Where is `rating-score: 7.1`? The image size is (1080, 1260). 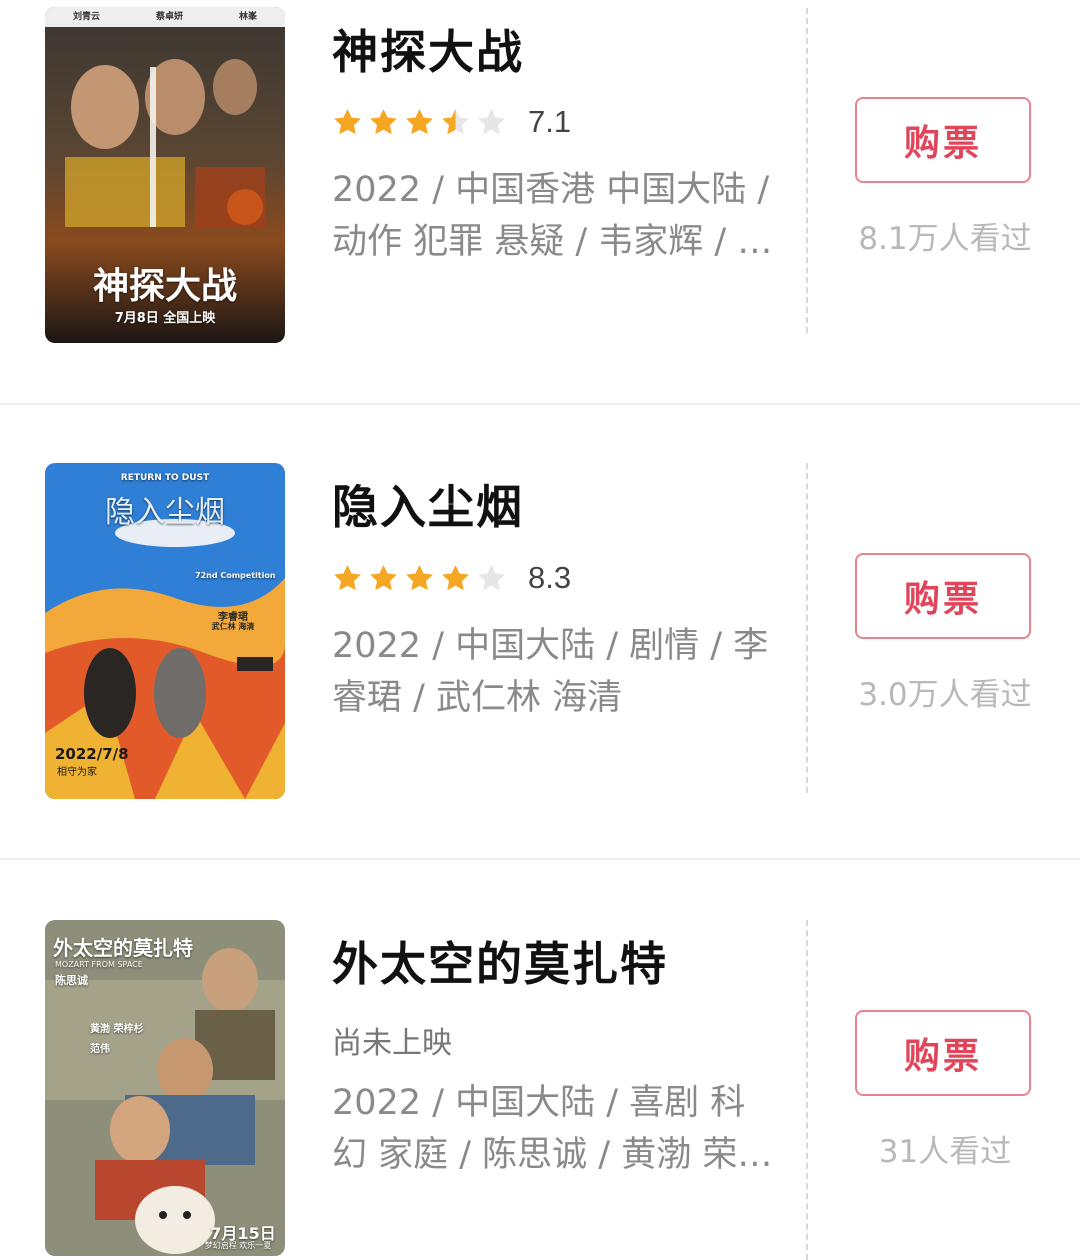
rating-score: 7.1 is located at coordinates (550, 121).